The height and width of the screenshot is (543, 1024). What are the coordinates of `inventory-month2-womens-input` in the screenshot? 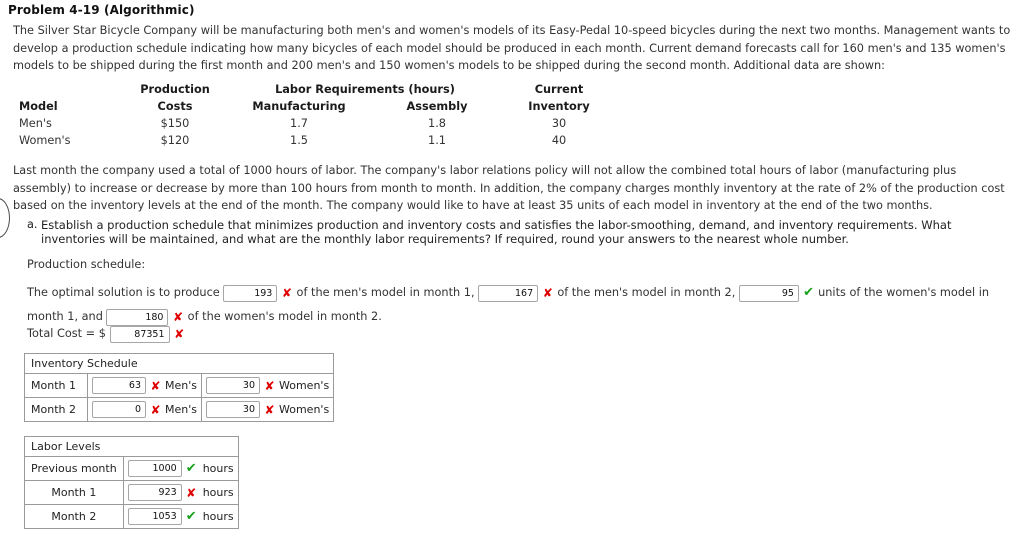 It's located at (233, 409).